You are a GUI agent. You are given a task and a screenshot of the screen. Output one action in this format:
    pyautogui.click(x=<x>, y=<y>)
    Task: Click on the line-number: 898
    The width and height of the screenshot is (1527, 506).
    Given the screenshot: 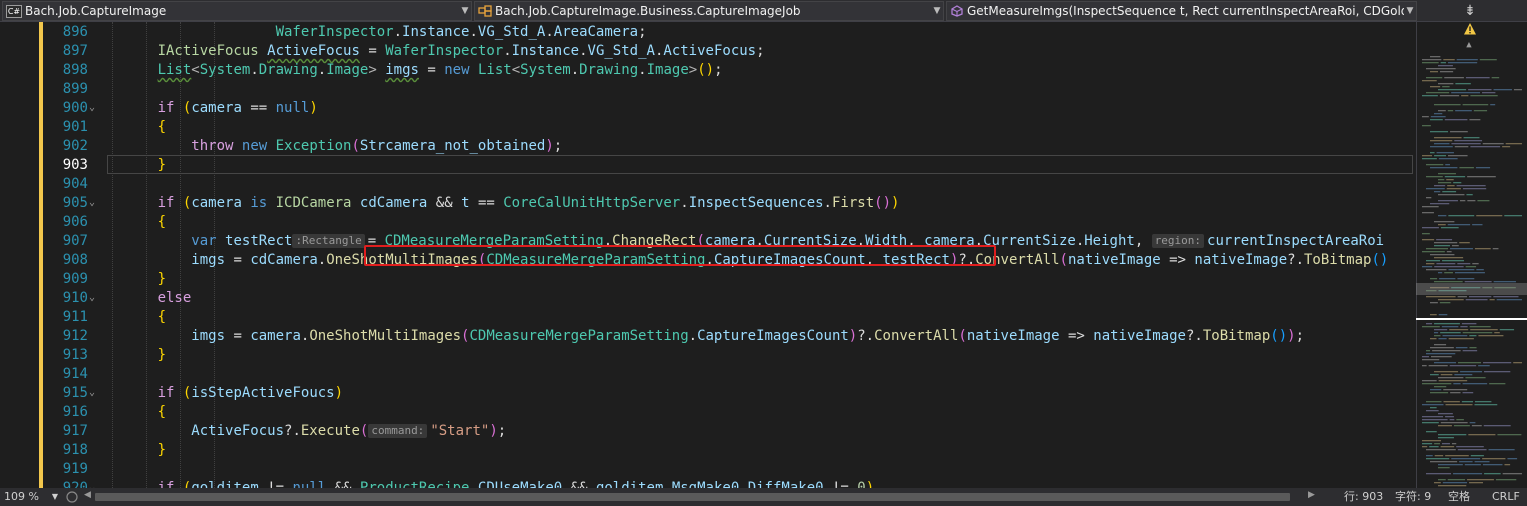 What is the action you would take?
    pyautogui.click(x=75, y=70)
    